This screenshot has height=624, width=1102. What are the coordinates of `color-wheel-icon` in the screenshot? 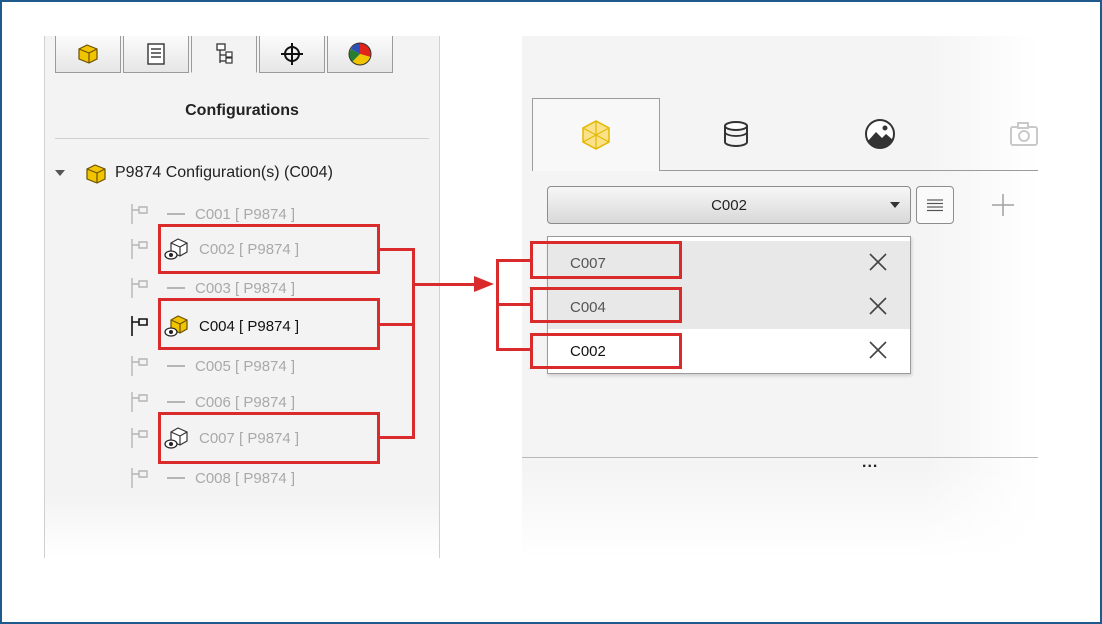 It's located at (360, 54).